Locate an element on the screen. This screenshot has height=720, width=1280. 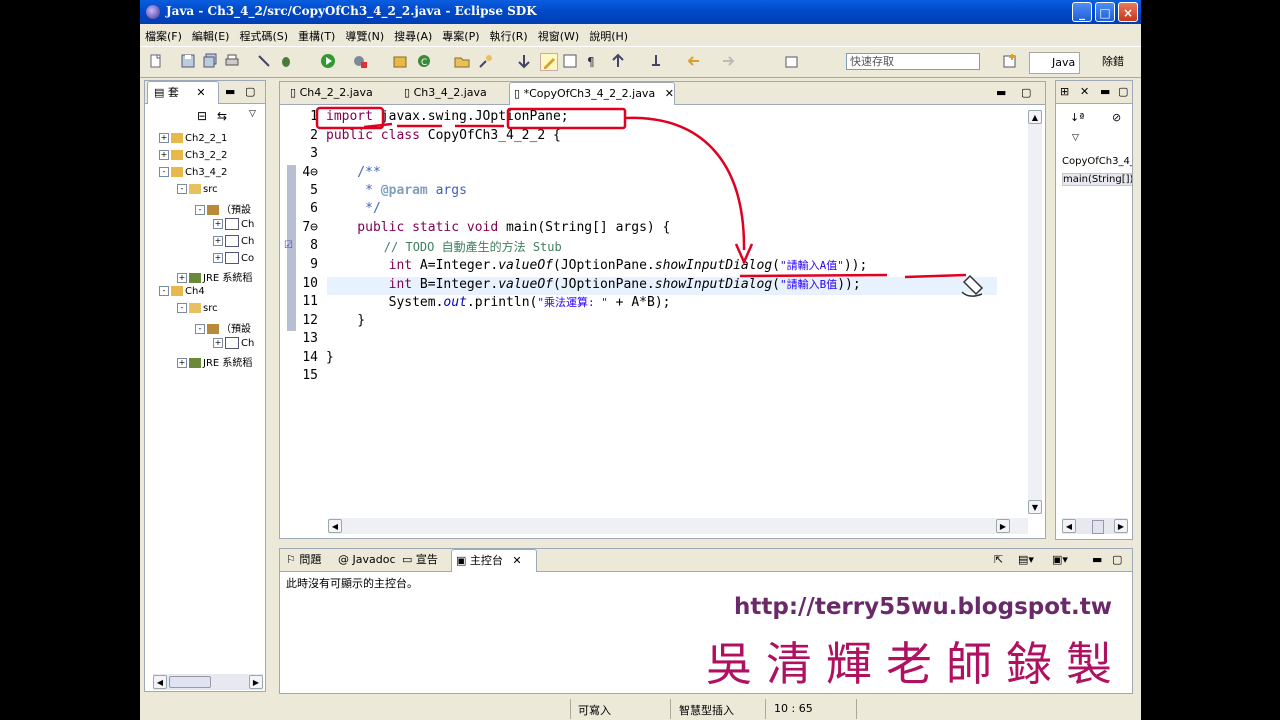
pen-cursor-icon is located at coordinates (972, 285).